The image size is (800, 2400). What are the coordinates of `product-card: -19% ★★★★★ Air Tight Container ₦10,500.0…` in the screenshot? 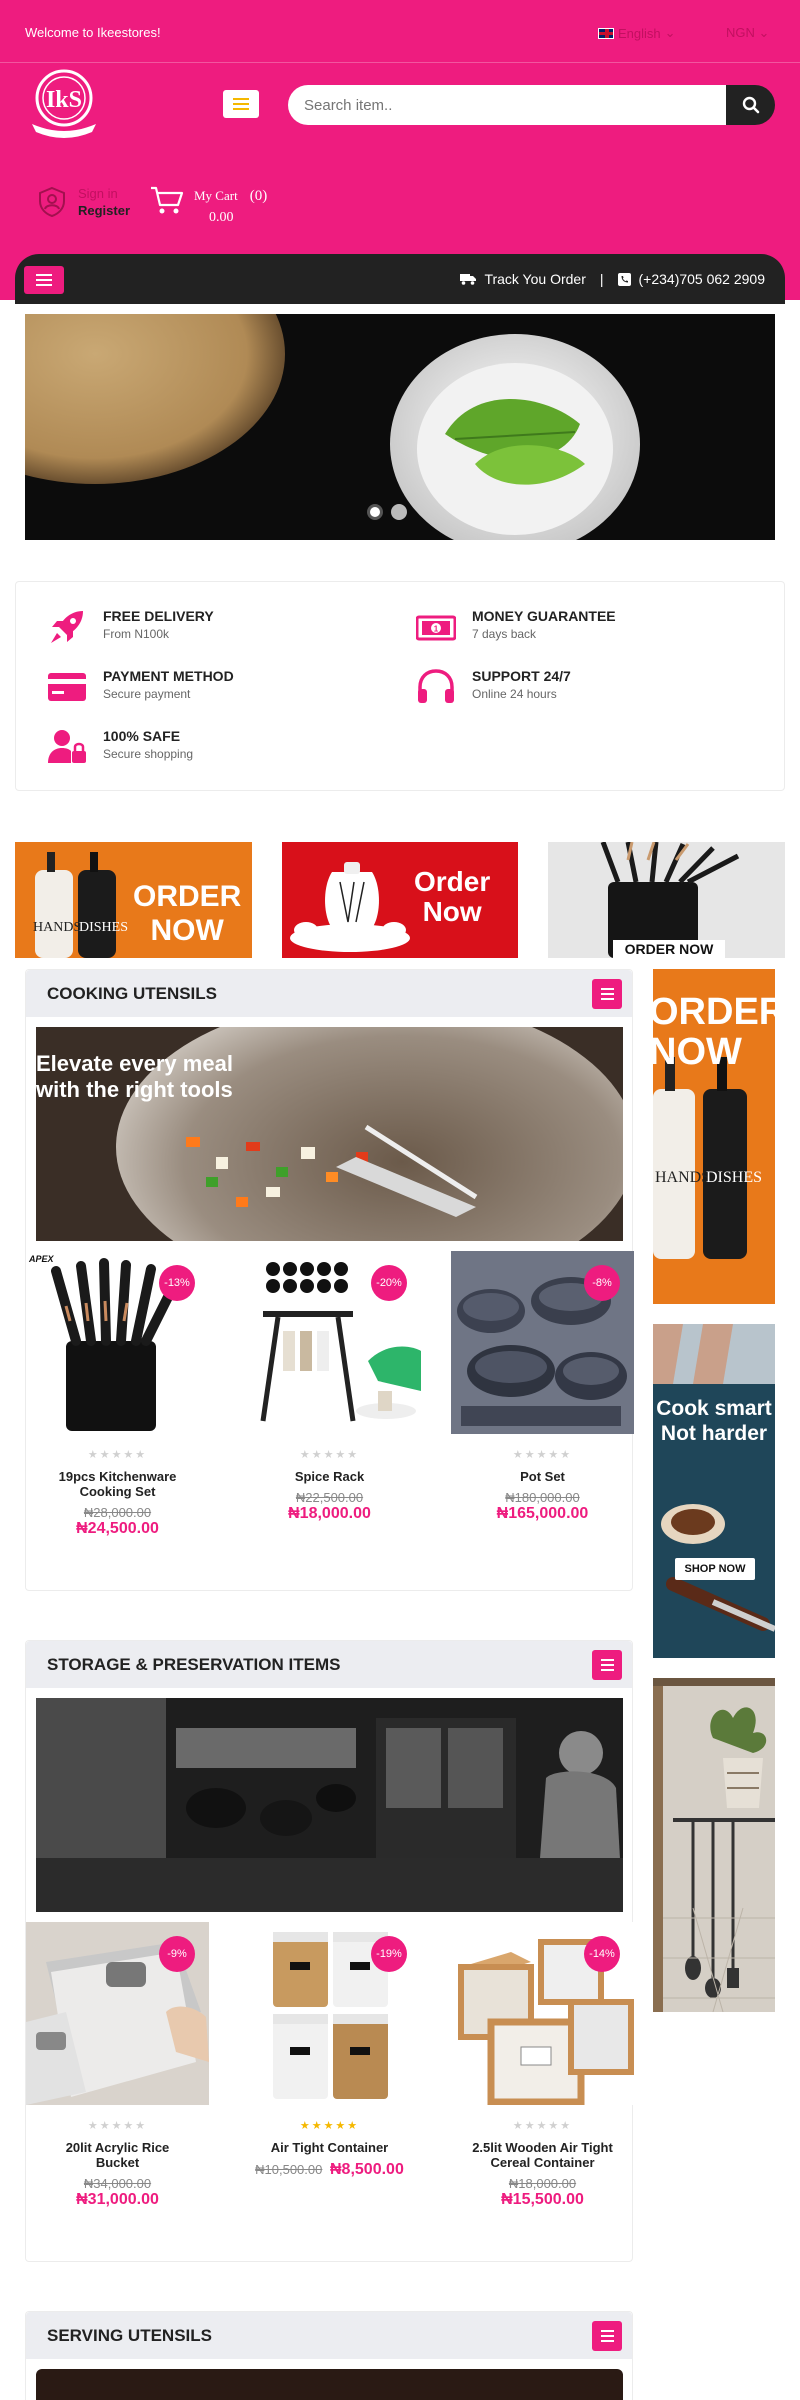 It's located at (329, 2050).